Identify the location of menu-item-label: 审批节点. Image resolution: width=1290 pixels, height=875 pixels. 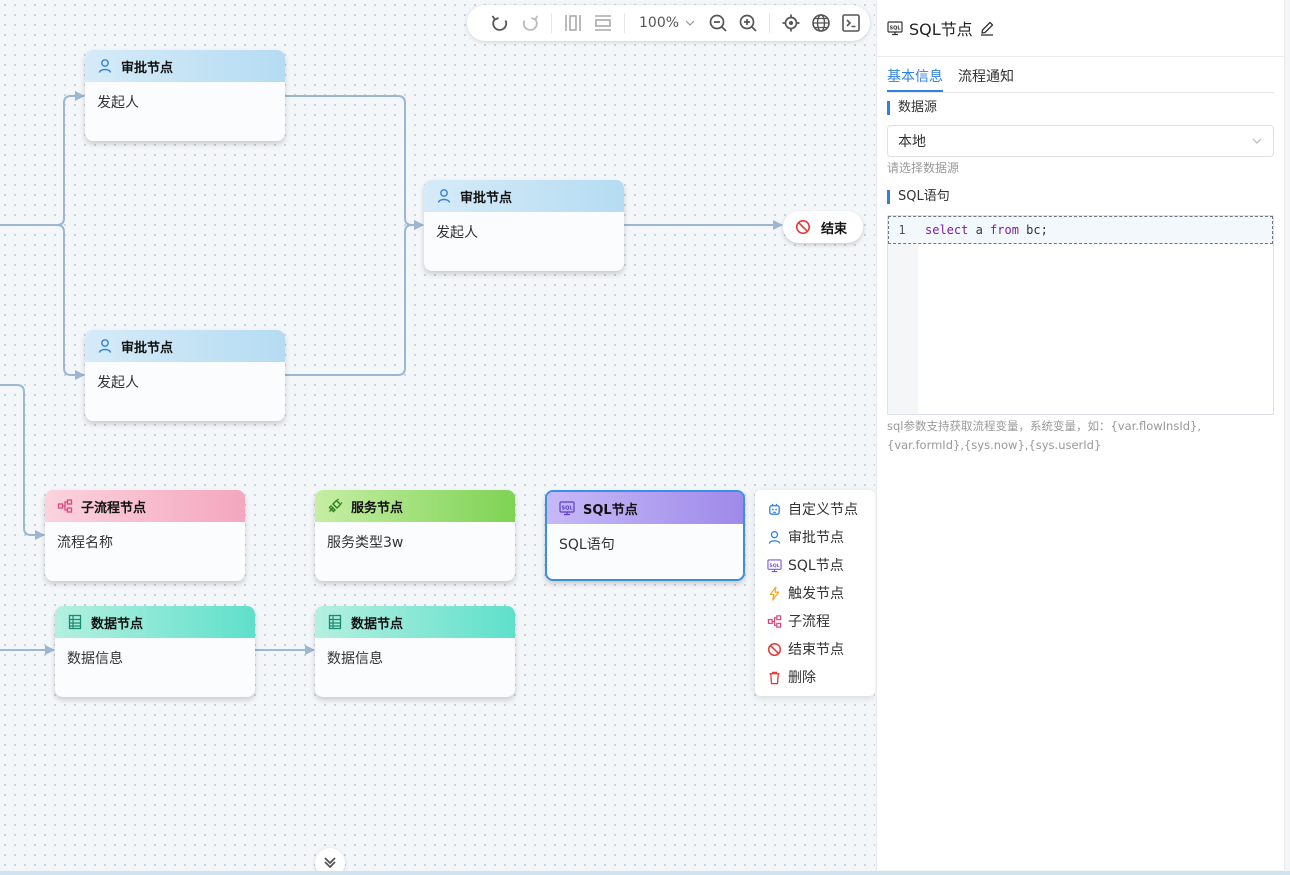
(816, 538).